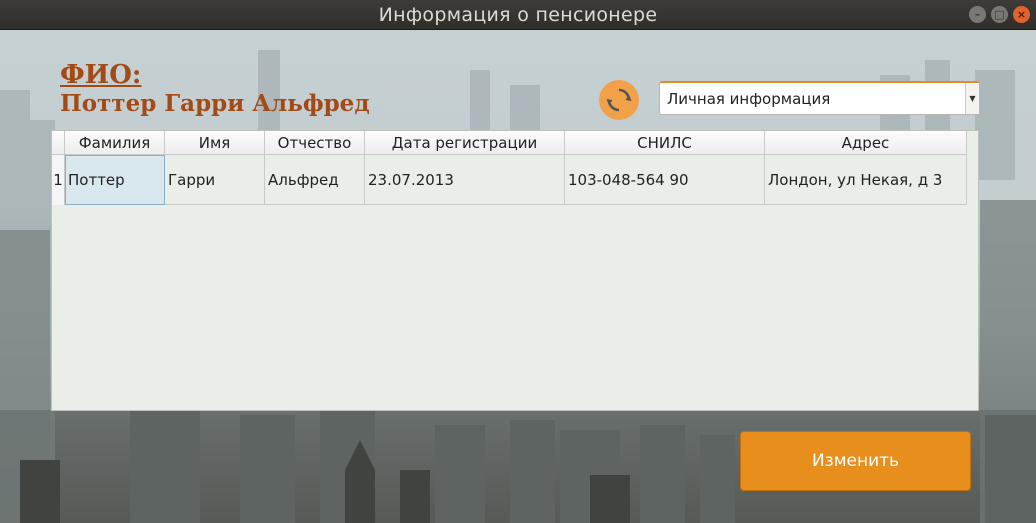 This screenshot has height=523, width=1036. Describe the element at coordinates (972, 98) in the screenshot. I see `chevron-down-icon: ▼` at that location.